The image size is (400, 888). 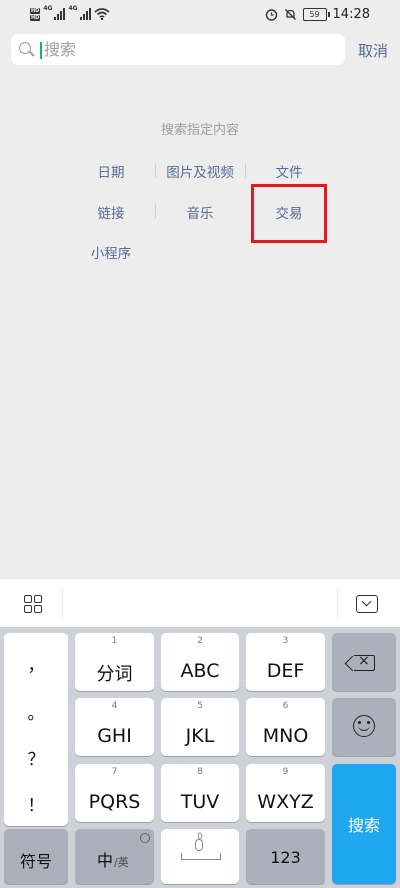 I want to click on net2-type: 4G, so click(x=73, y=8).